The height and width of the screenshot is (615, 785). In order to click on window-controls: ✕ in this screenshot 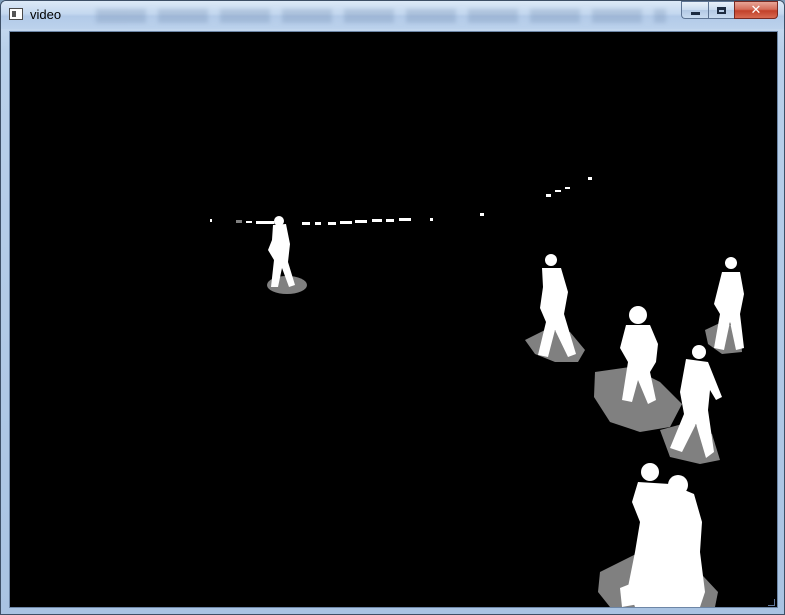, I will do `click(729, 11)`.